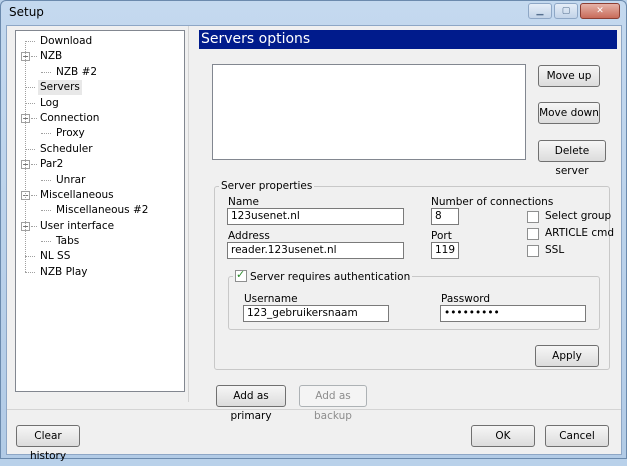  What do you see at coordinates (569, 76) in the screenshot?
I see `move-up-button: Move up` at bounding box center [569, 76].